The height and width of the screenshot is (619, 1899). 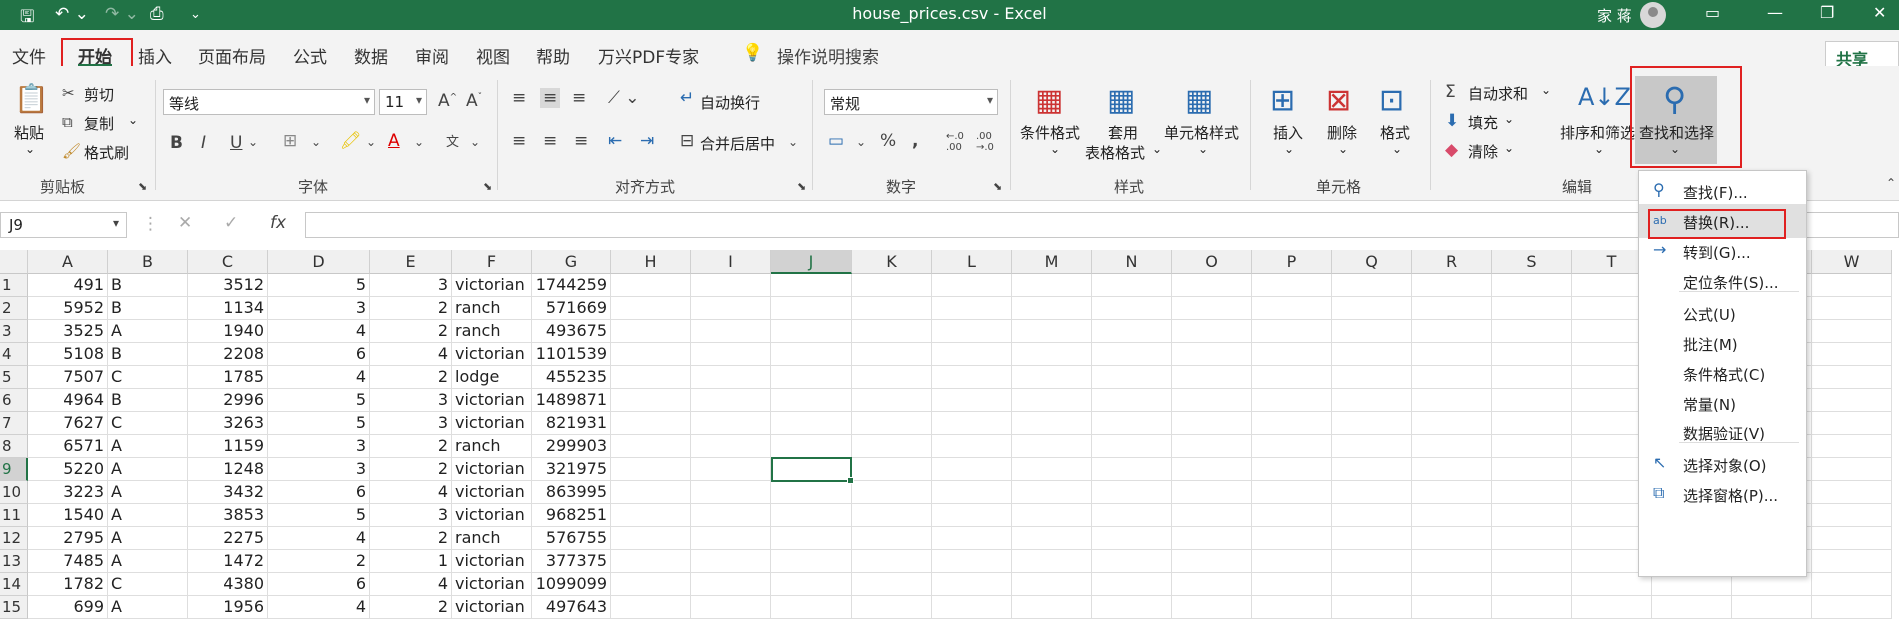 I want to click on menu-item-conditional-formatting: 条件格式(C), so click(x=1722, y=373).